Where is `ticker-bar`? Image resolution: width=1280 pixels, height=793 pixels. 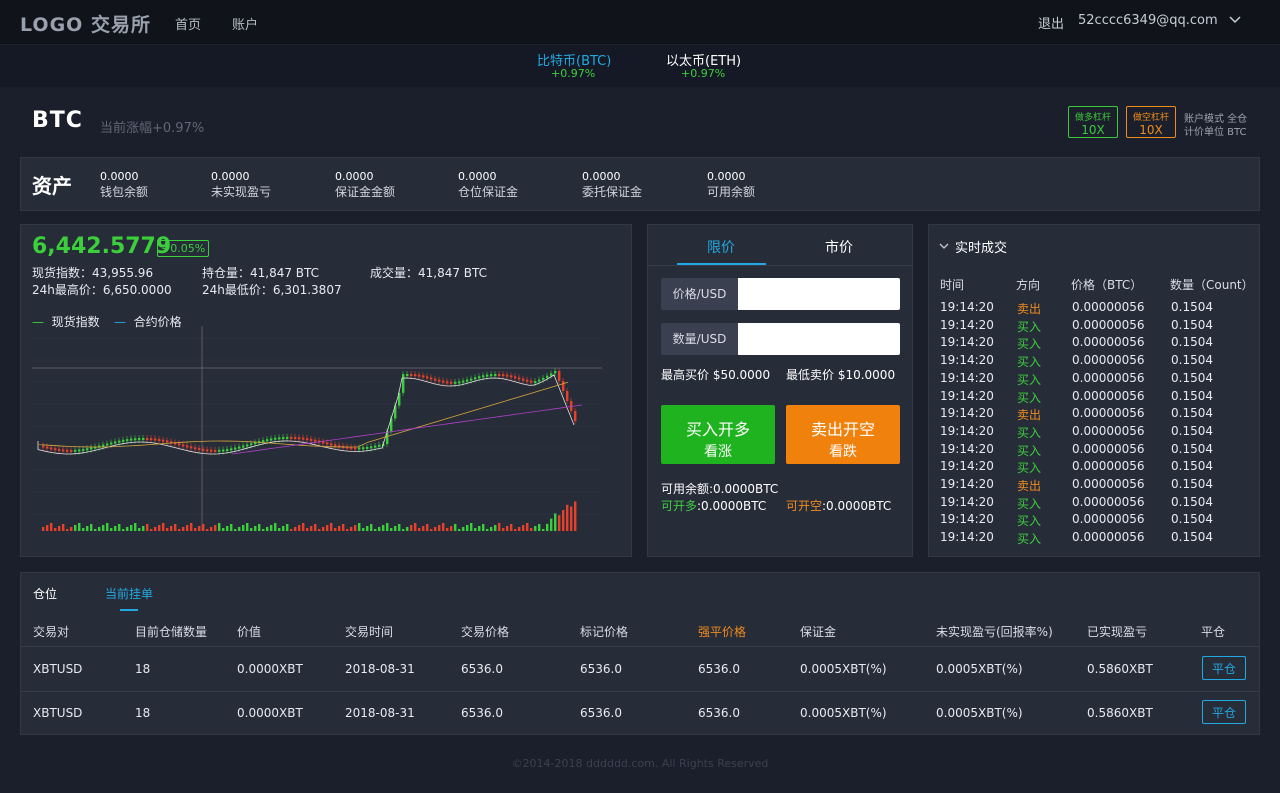 ticker-bar is located at coordinates (640, 65).